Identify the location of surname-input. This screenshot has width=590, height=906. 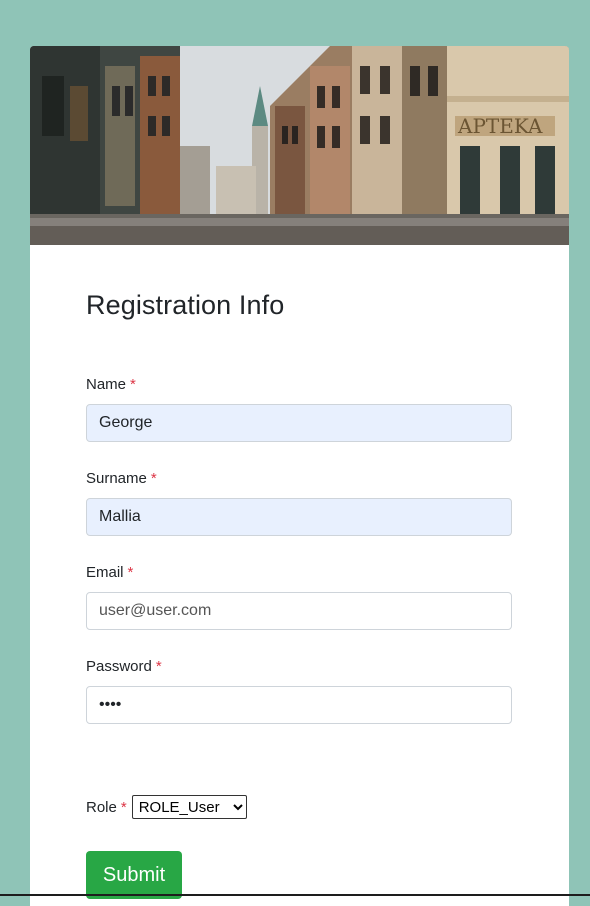
(299, 517).